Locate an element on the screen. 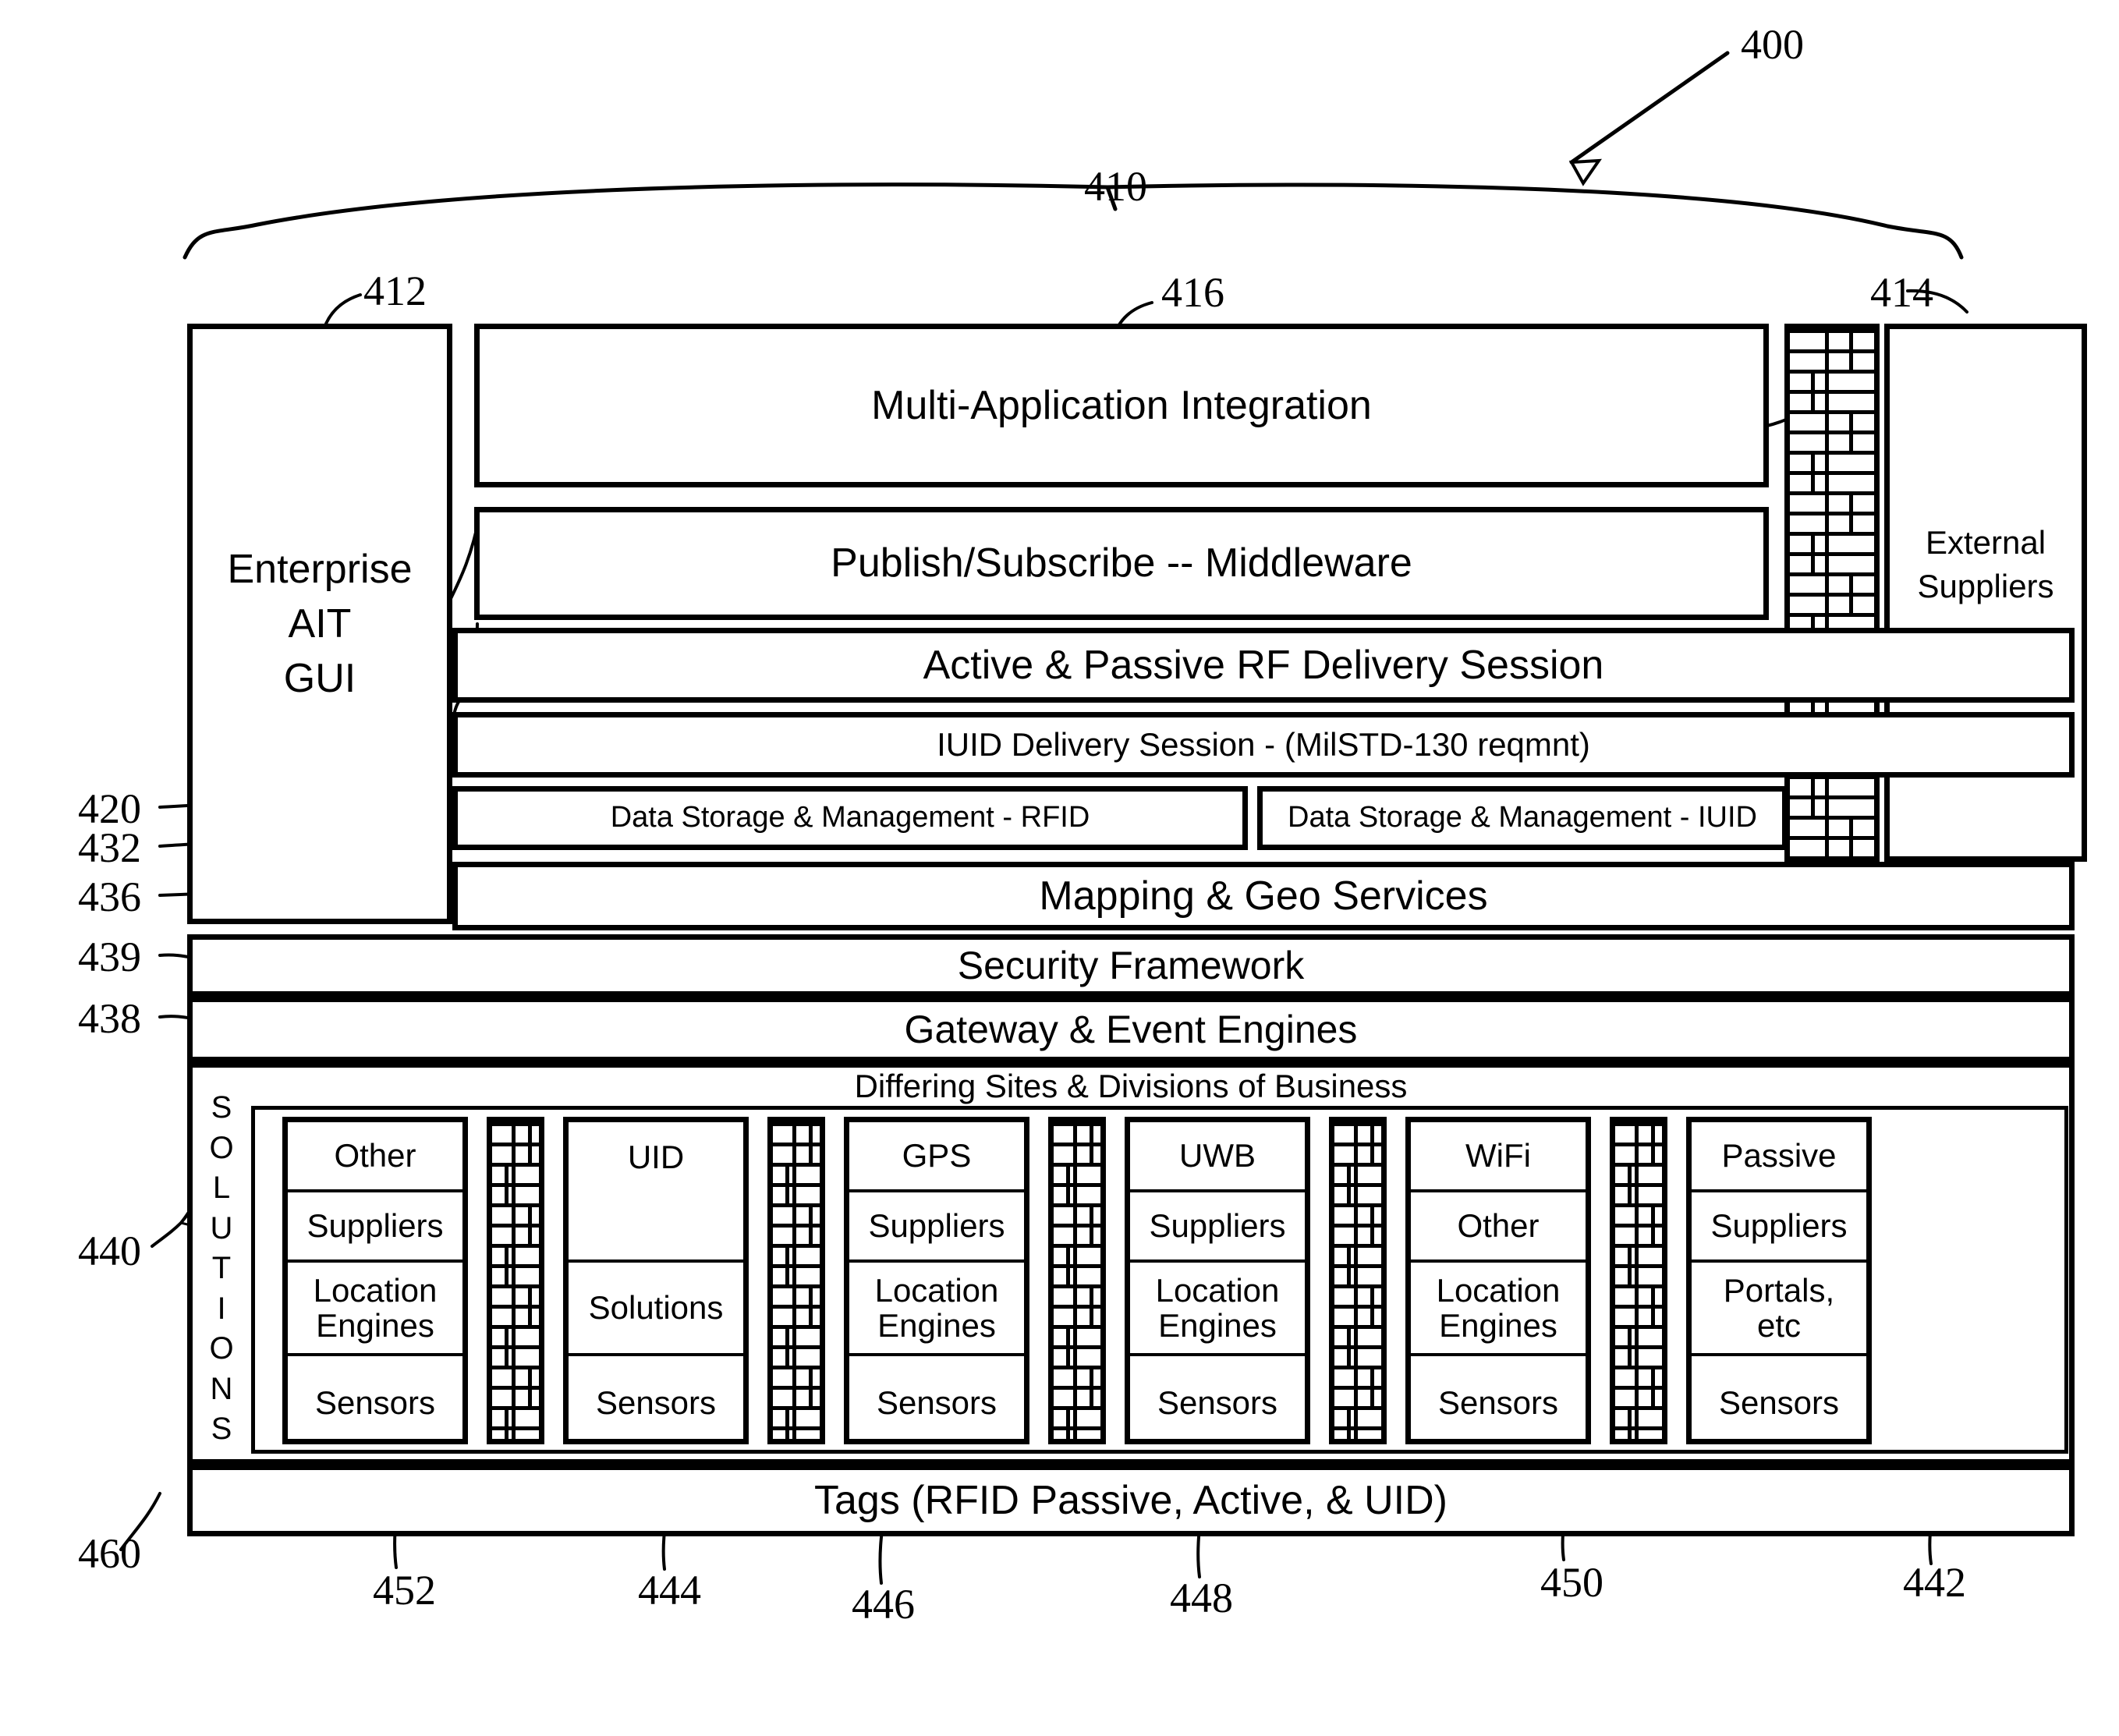 This screenshot has height=1736, width=2119. uid-column-cell-0-label: UID is located at coordinates (656, 1157).